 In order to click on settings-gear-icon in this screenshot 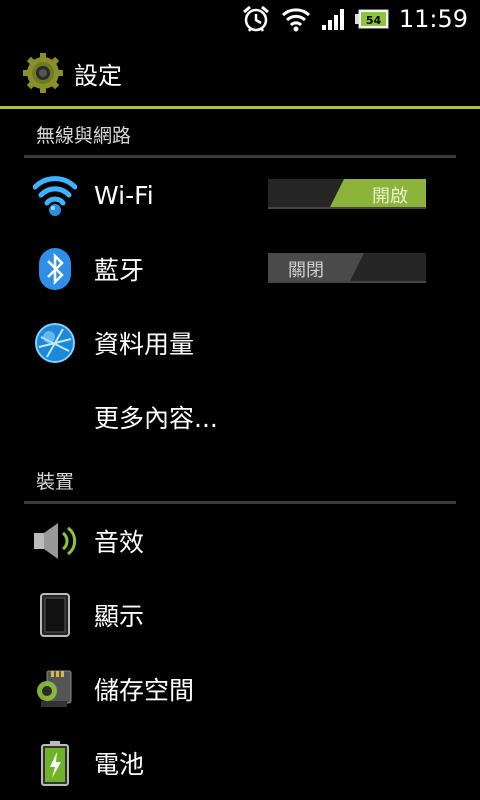, I will do `click(43, 73)`.